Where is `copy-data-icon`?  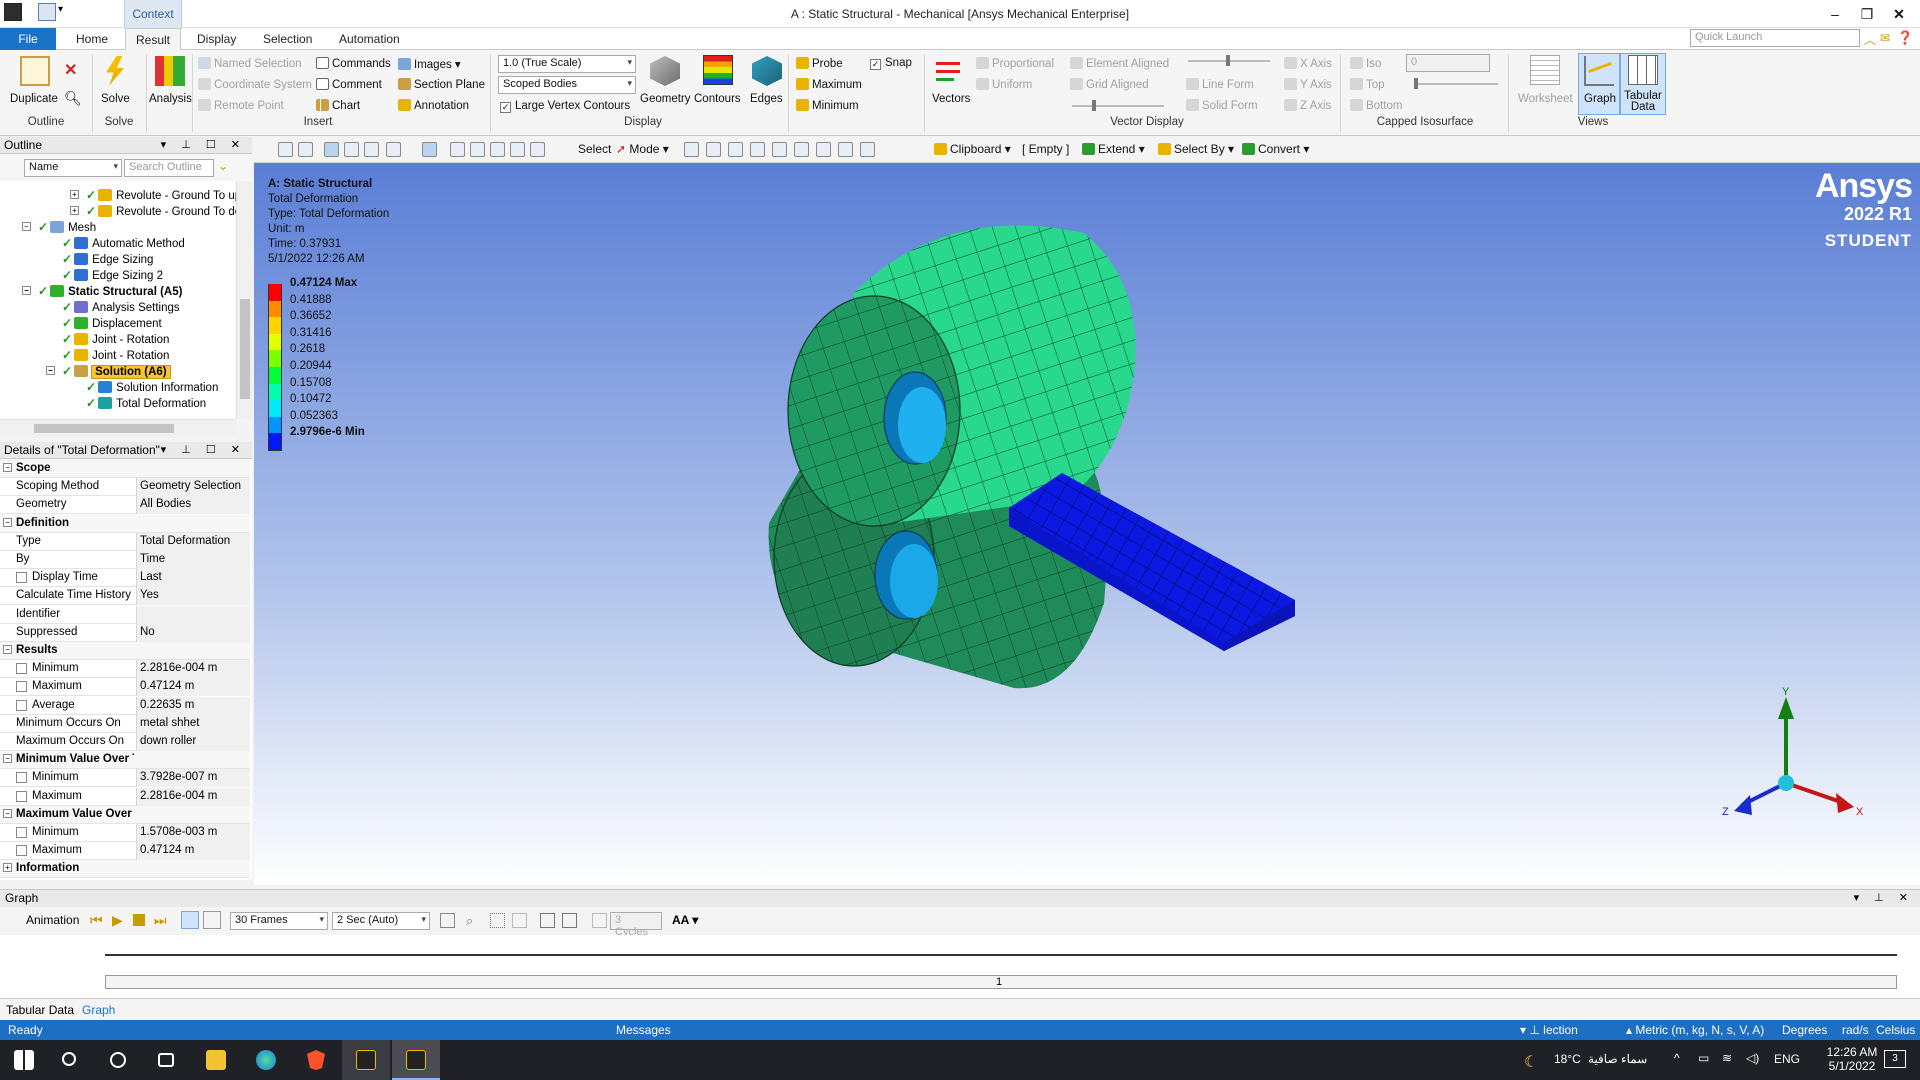 copy-data-icon is located at coordinates (519, 920).